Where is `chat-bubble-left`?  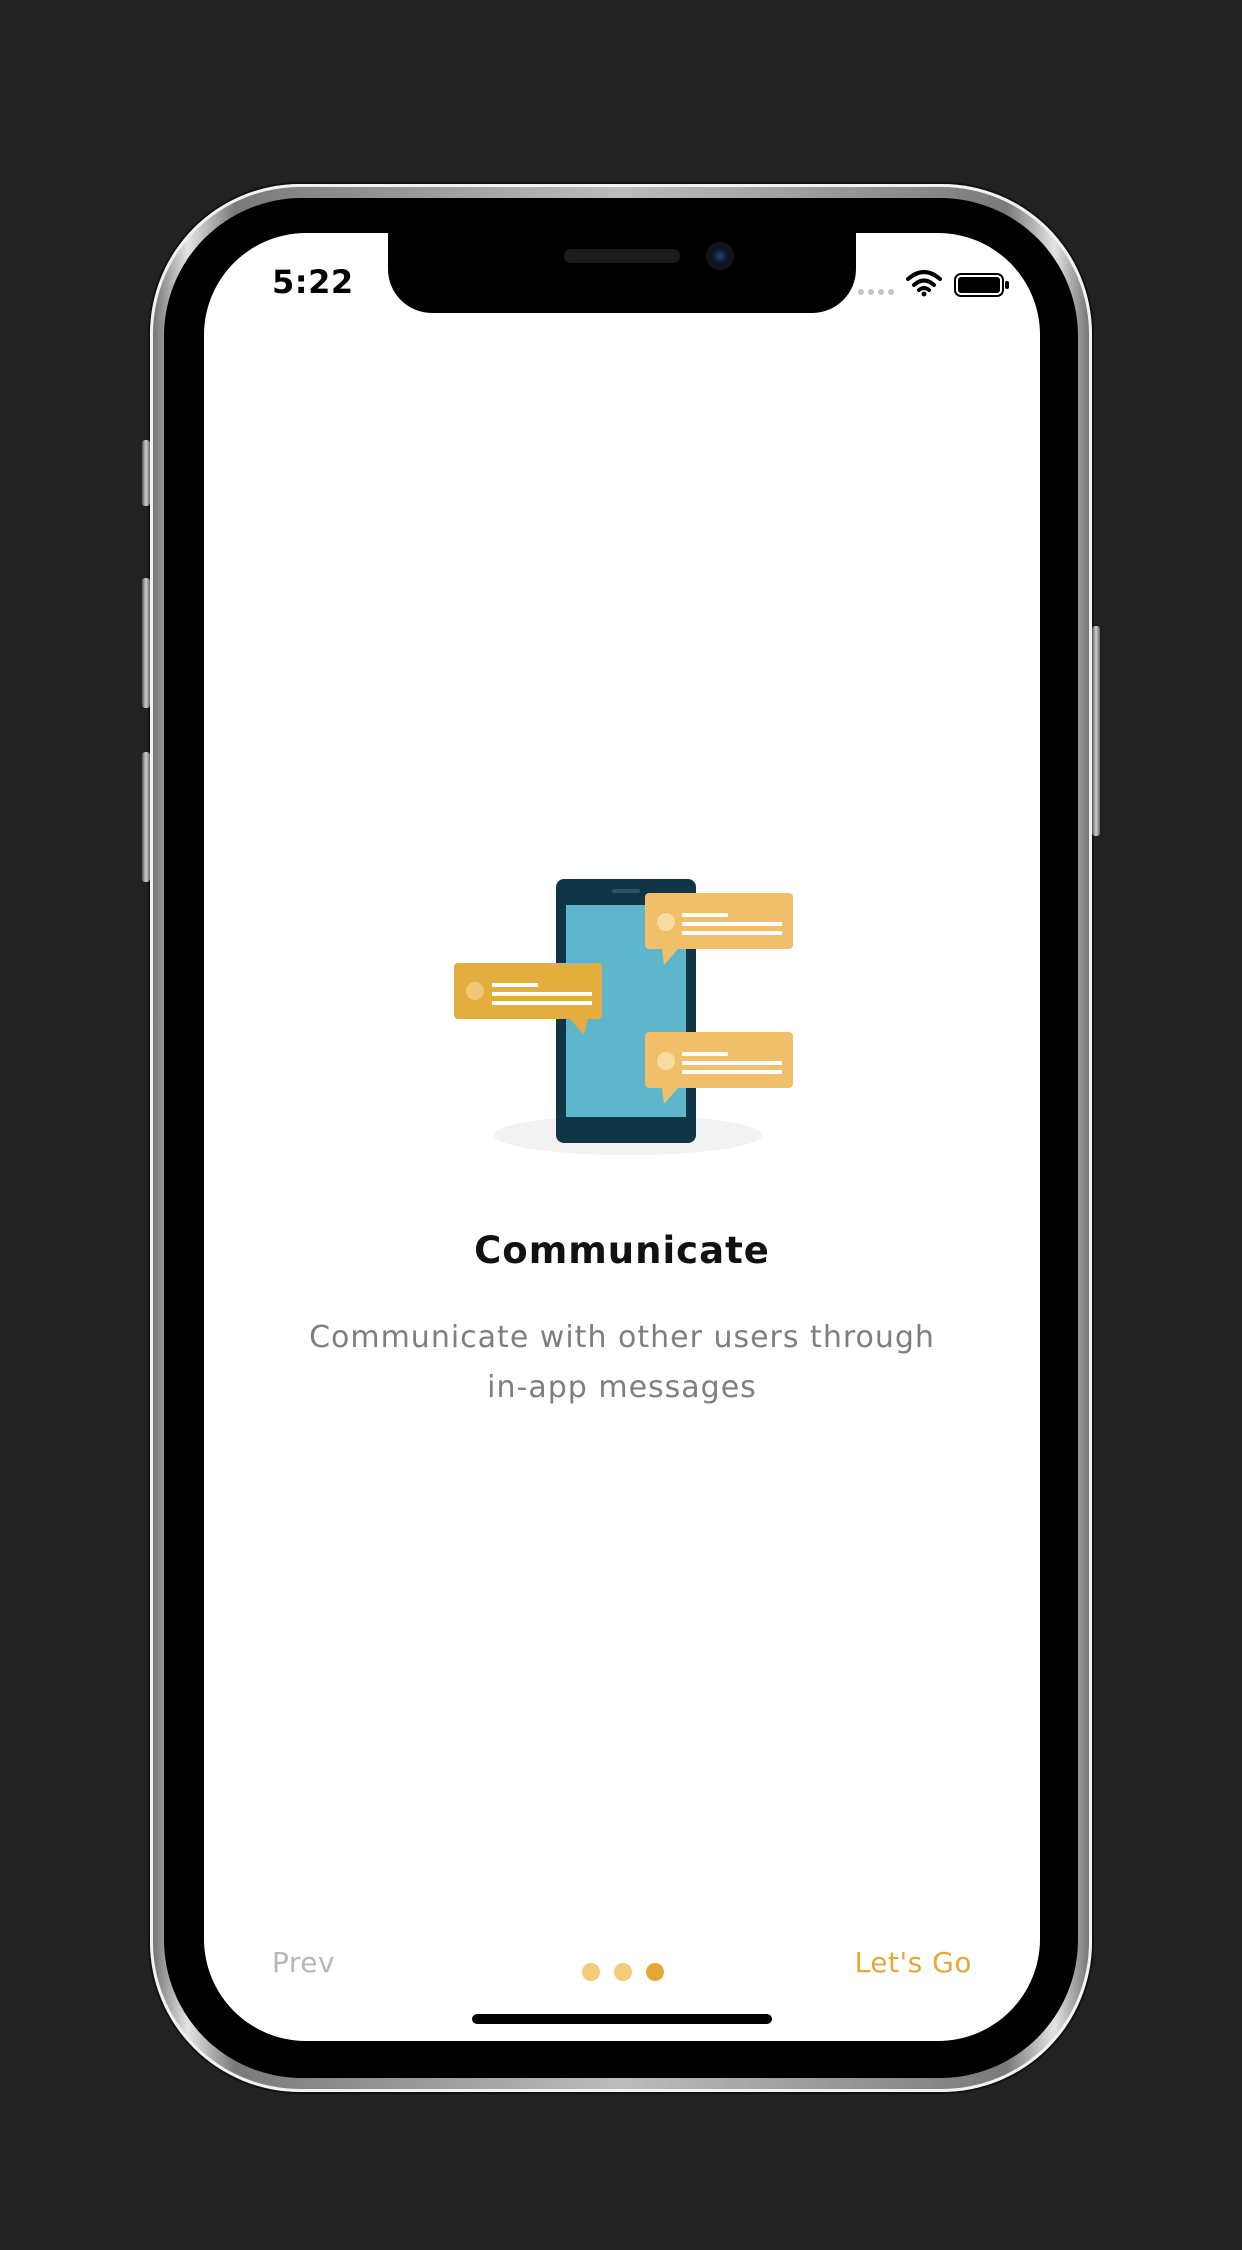 chat-bubble-left is located at coordinates (528, 999).